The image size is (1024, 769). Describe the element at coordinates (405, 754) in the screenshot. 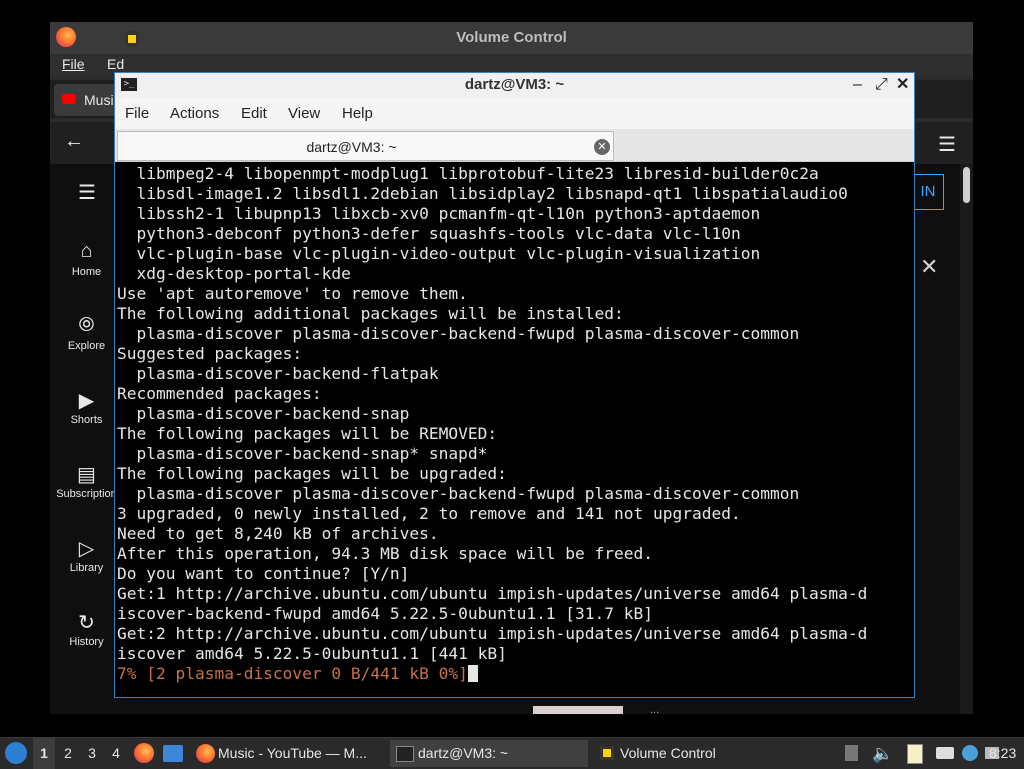

I see `terminal-icon` at that location.